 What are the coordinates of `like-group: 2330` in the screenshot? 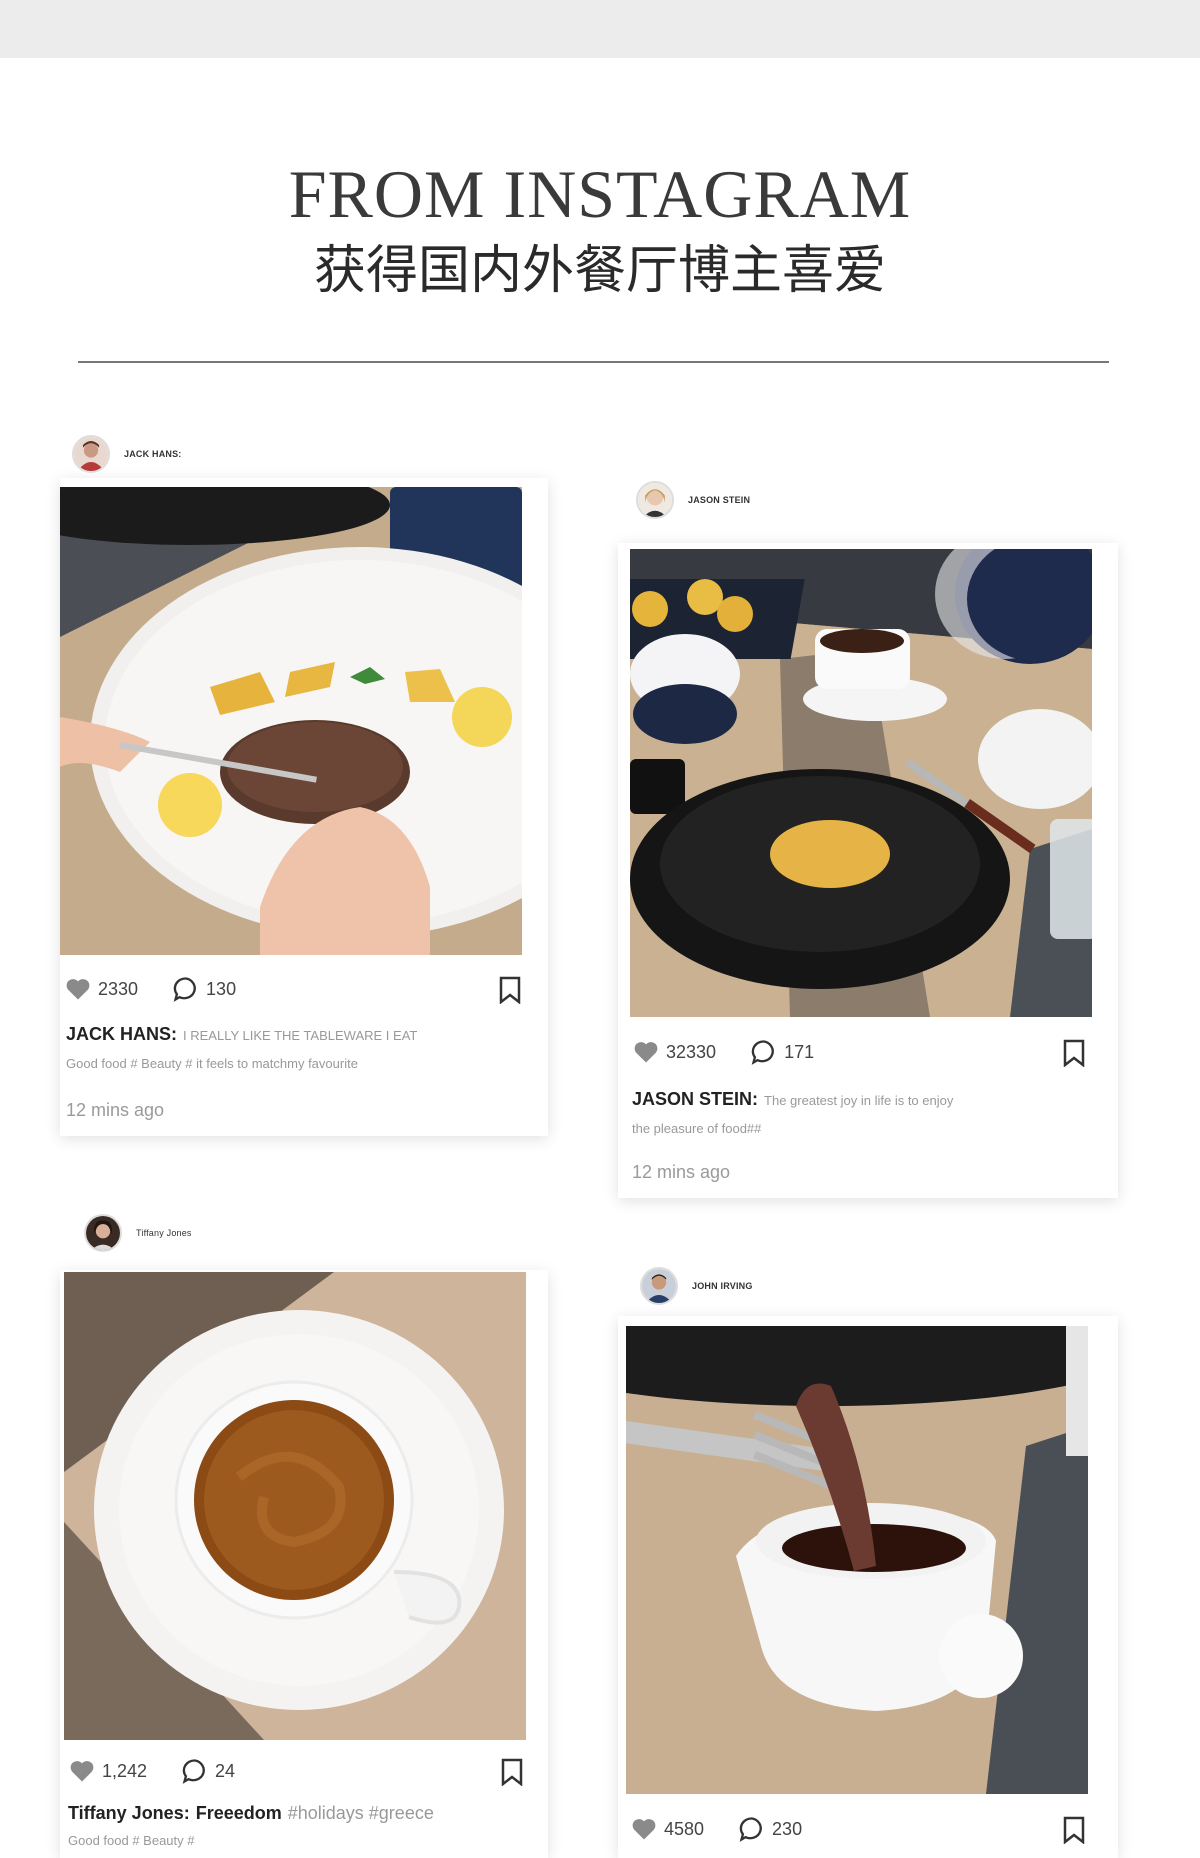 It's located at (101, 989).